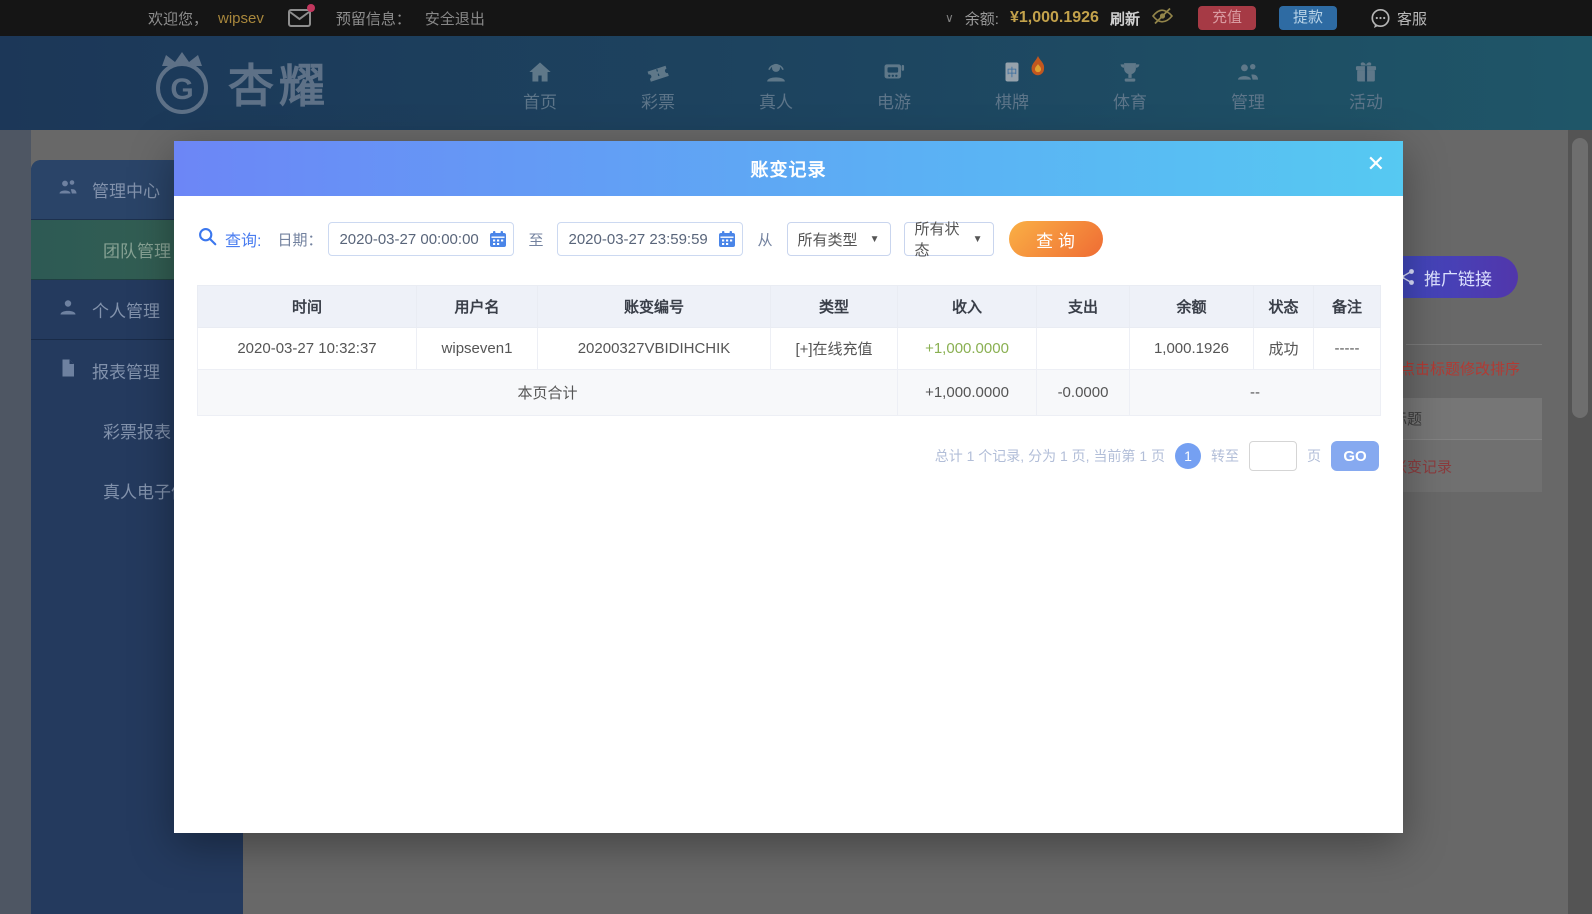 The image size is (1592, 914). I want to click on nav-item-manage: 管理, so click(1248, 83).